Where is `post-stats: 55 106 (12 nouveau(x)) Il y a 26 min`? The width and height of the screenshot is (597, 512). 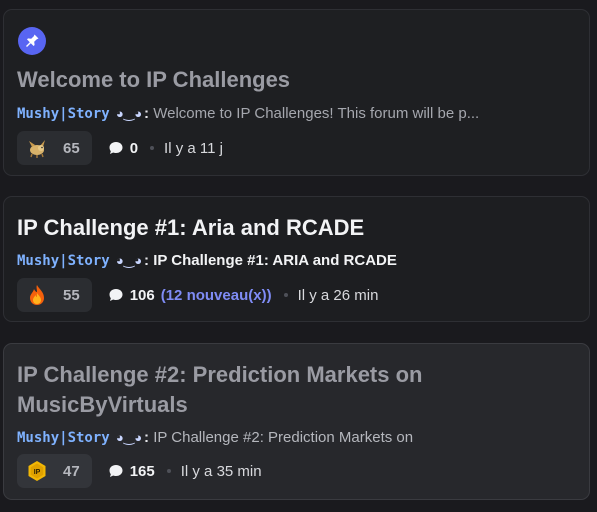 post-stats: 55 106 (12 nouveau(x)) Il y a 26 min is located at coordinates (296, 295).